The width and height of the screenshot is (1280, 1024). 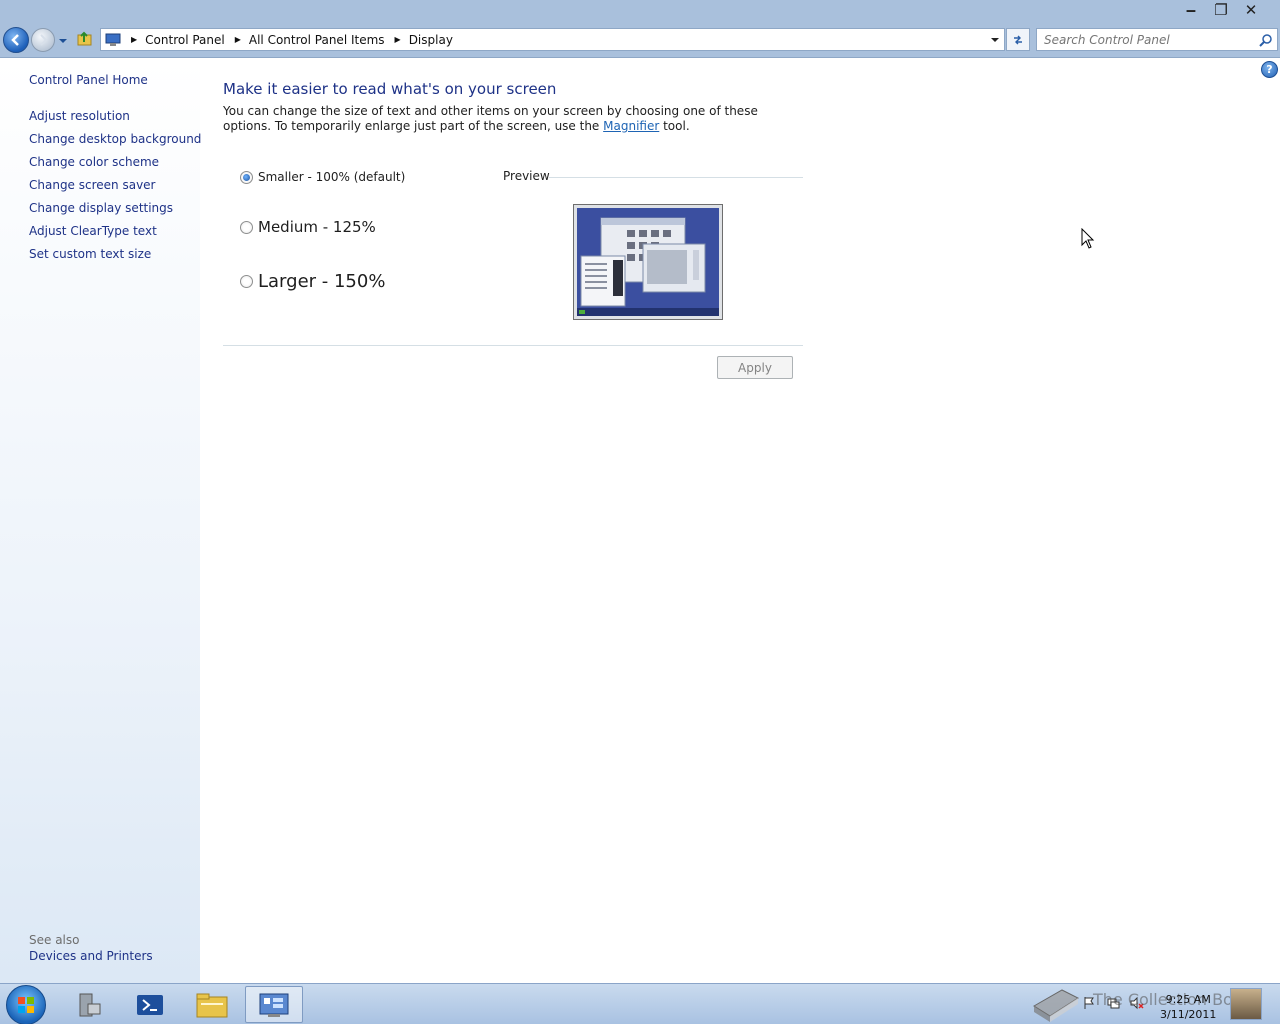 I want to click on system-clock: 9:25 AM 3/11/2011, so click(x=1188, y=1007).